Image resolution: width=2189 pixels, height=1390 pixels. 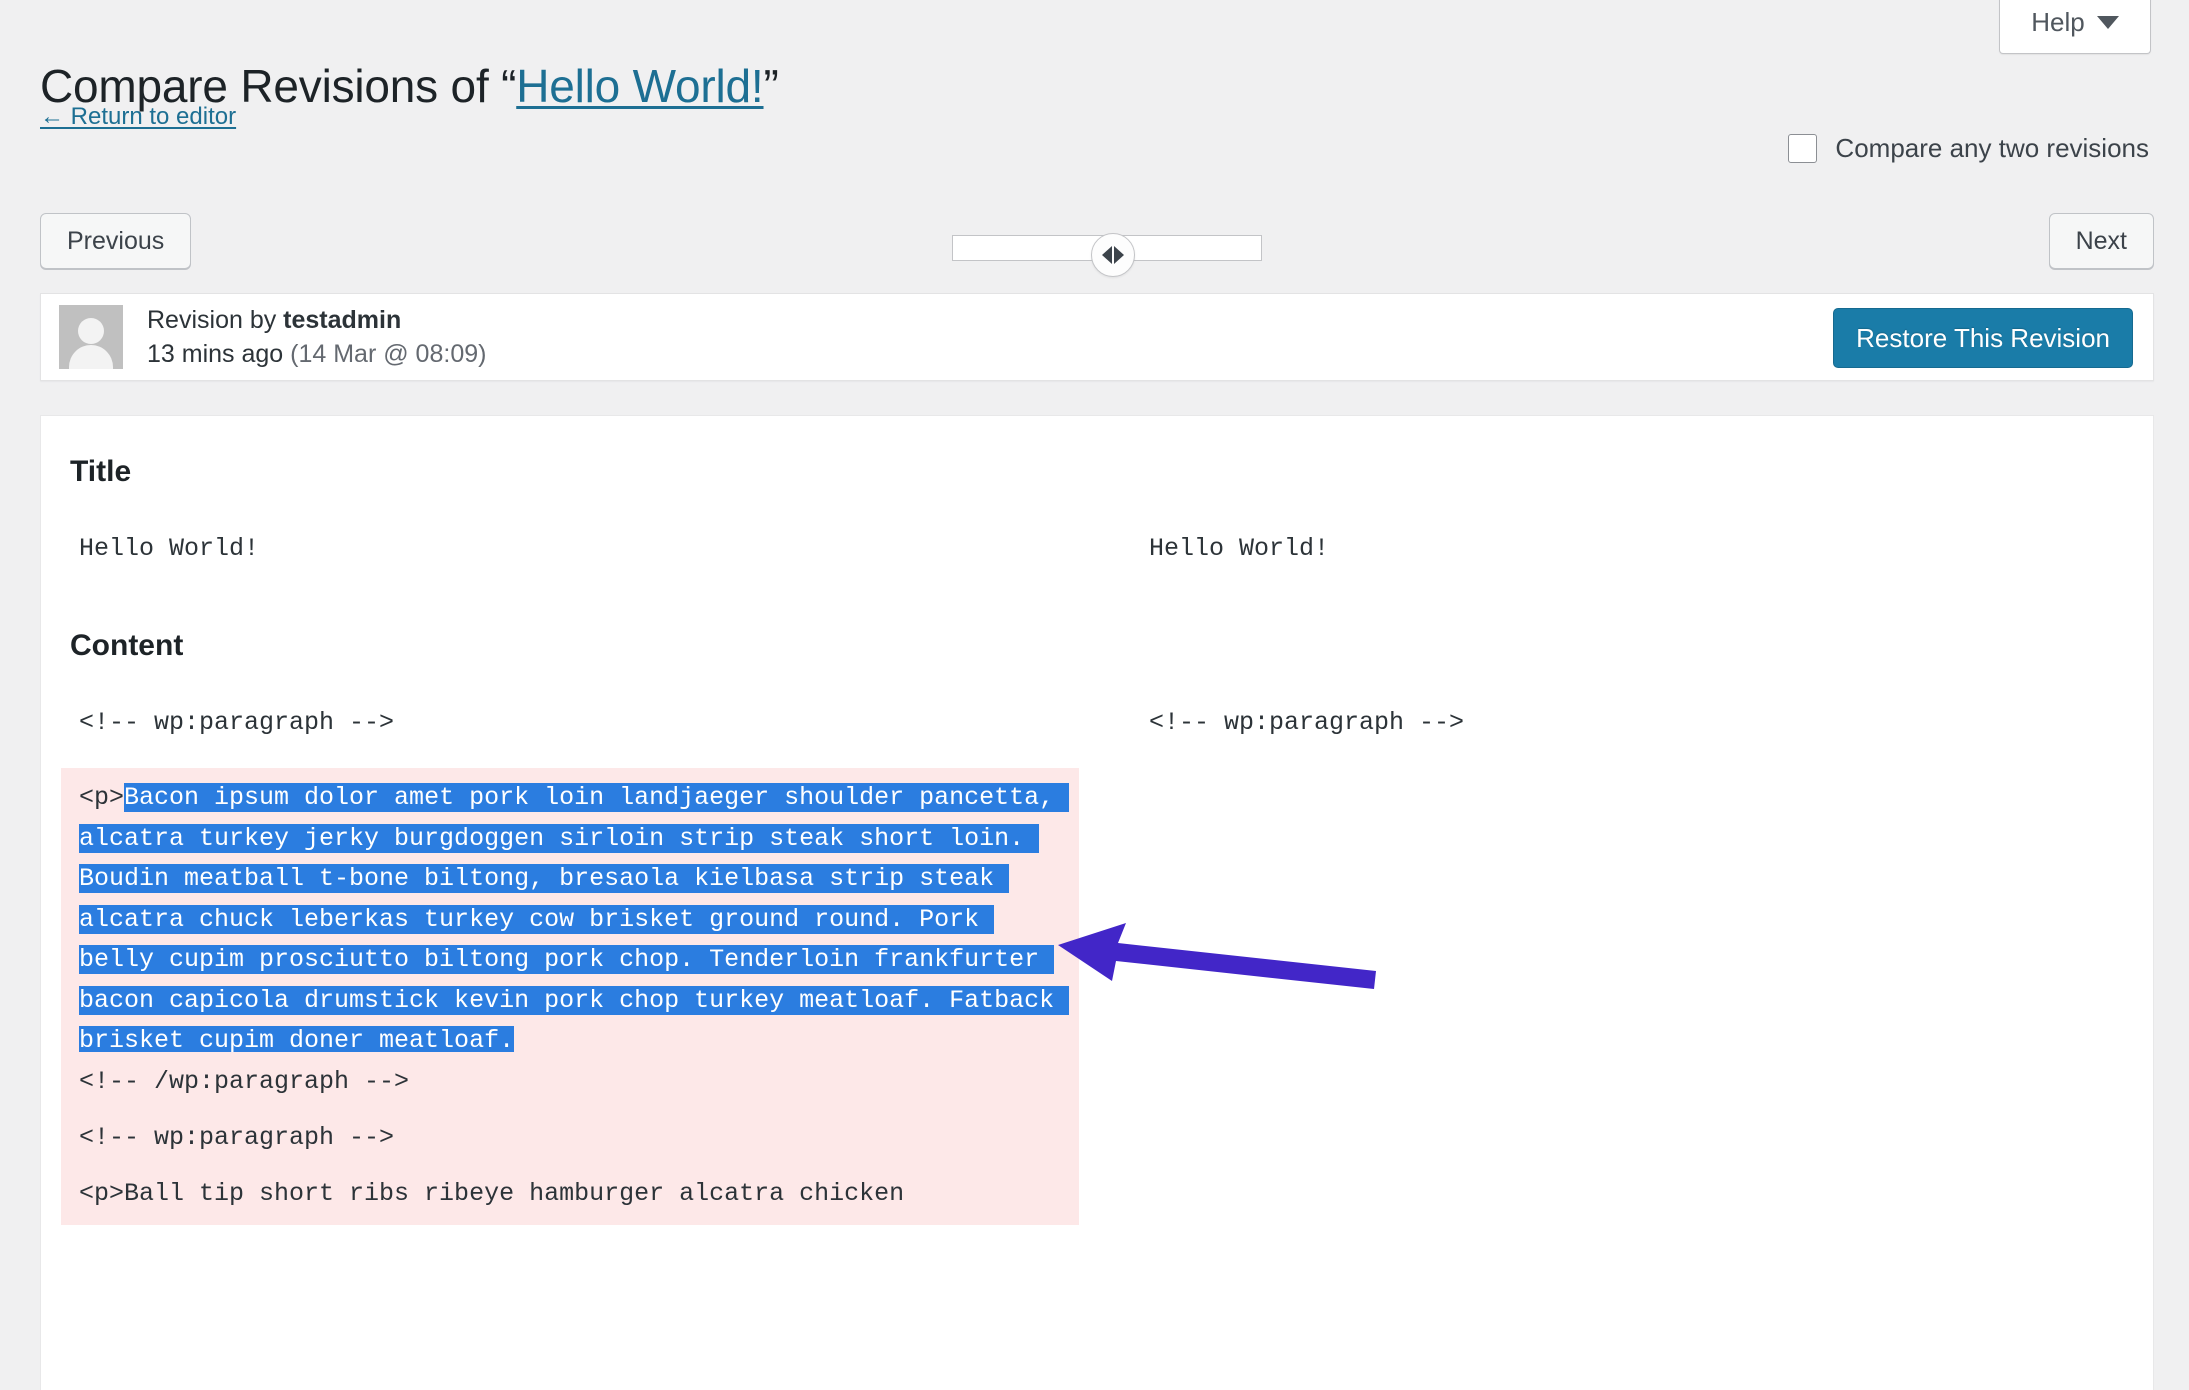 I want to click on diff-cell-left: <!-- wp:paragraph -->, so click(x=237, y=722).